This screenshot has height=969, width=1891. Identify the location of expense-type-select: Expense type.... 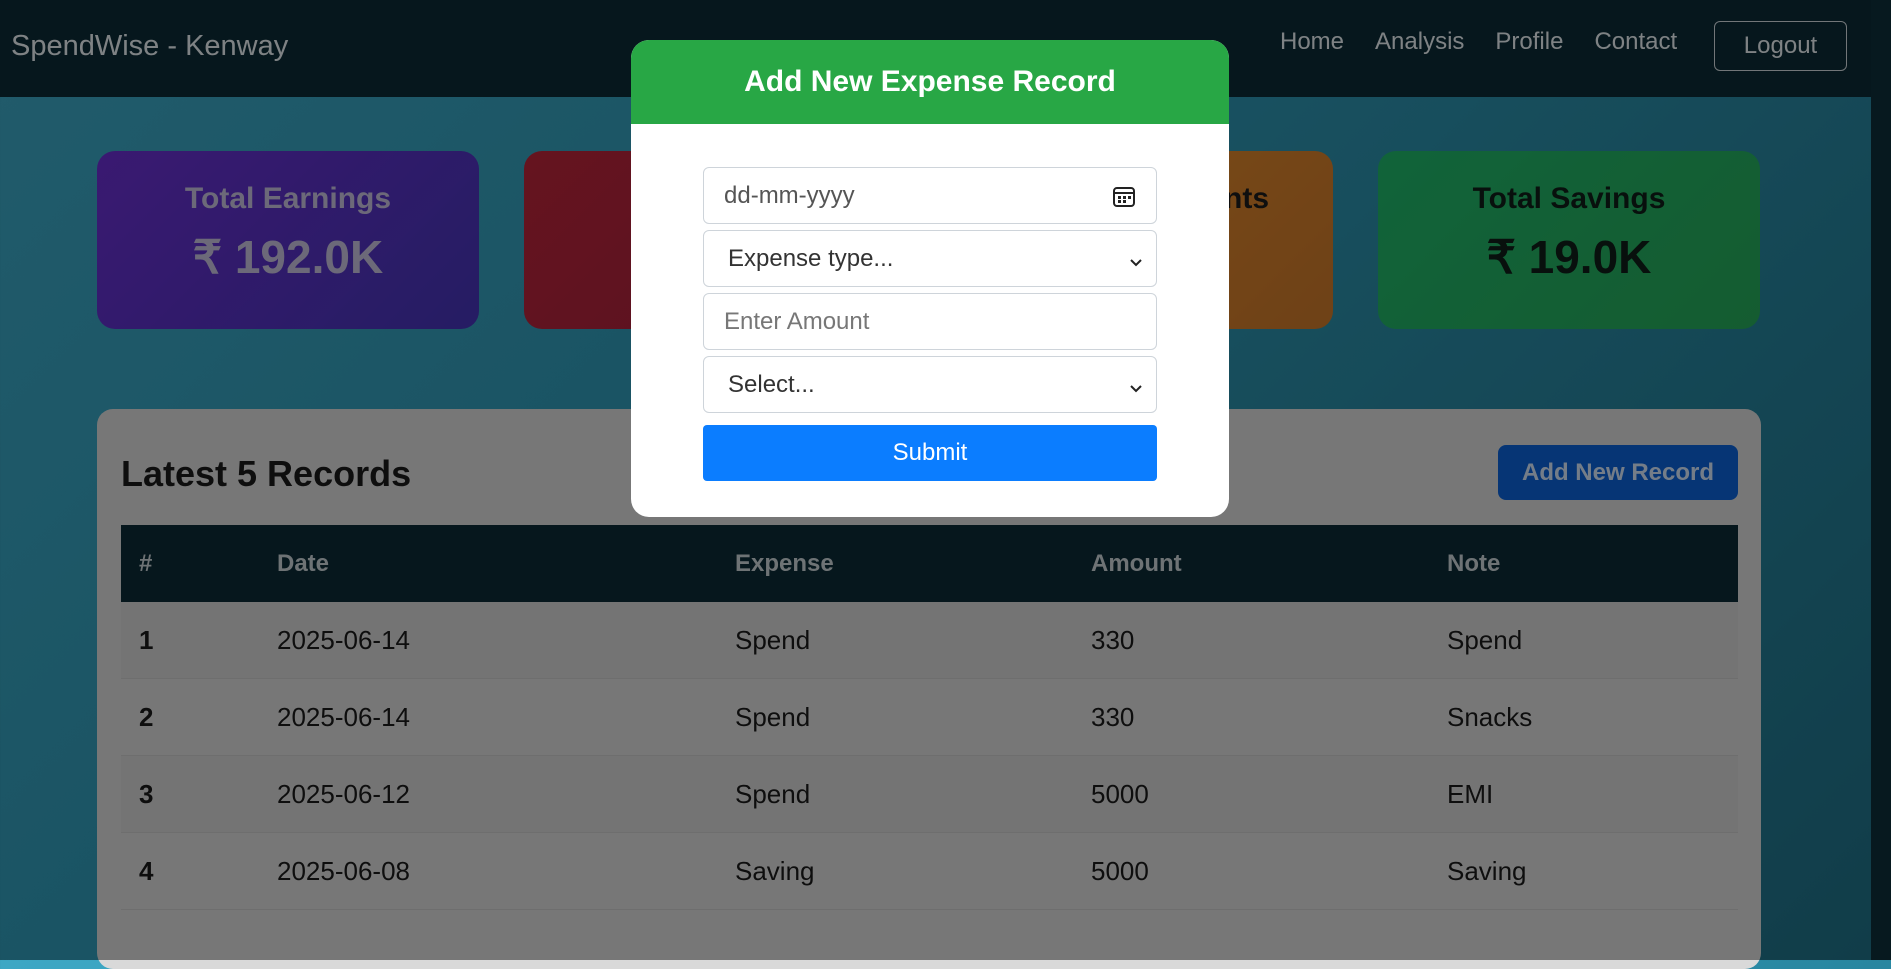
(930, 258).